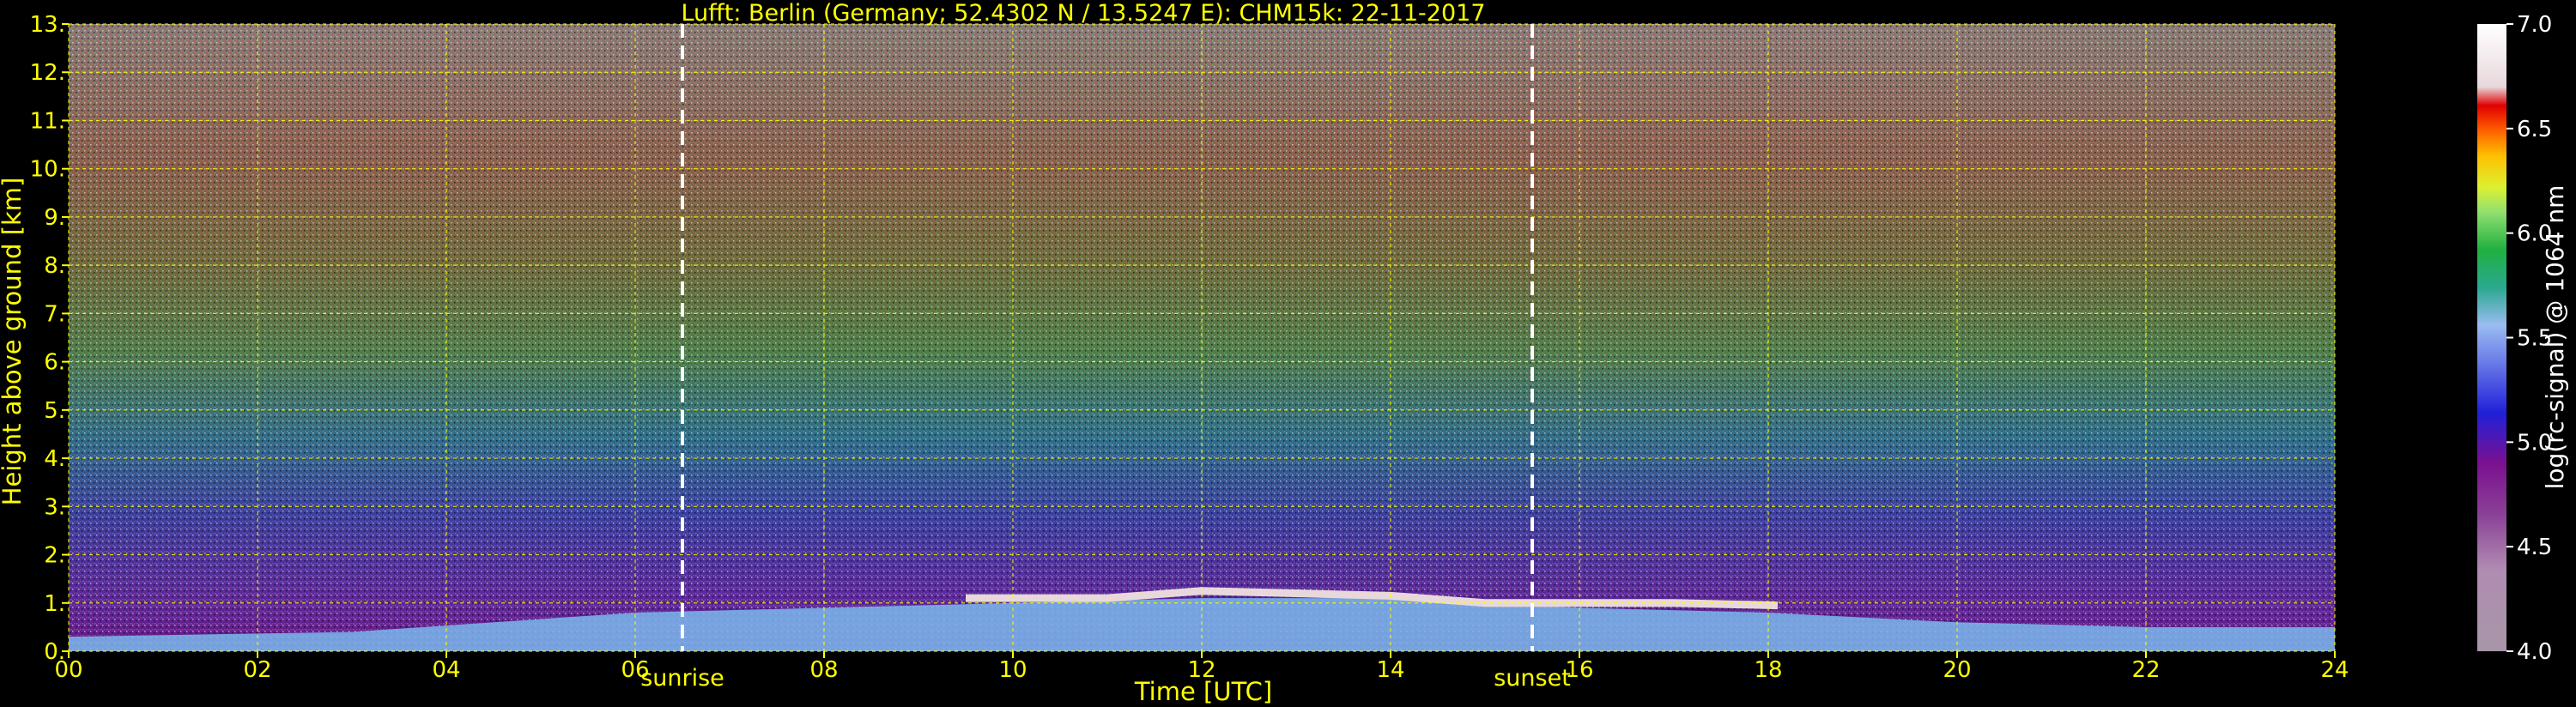 The width and height of the screenshot is (2576, 707). Describe the element at coordinates (47, 121) in the screenshot. I see `y-tick-label-11: 11.` at that location.